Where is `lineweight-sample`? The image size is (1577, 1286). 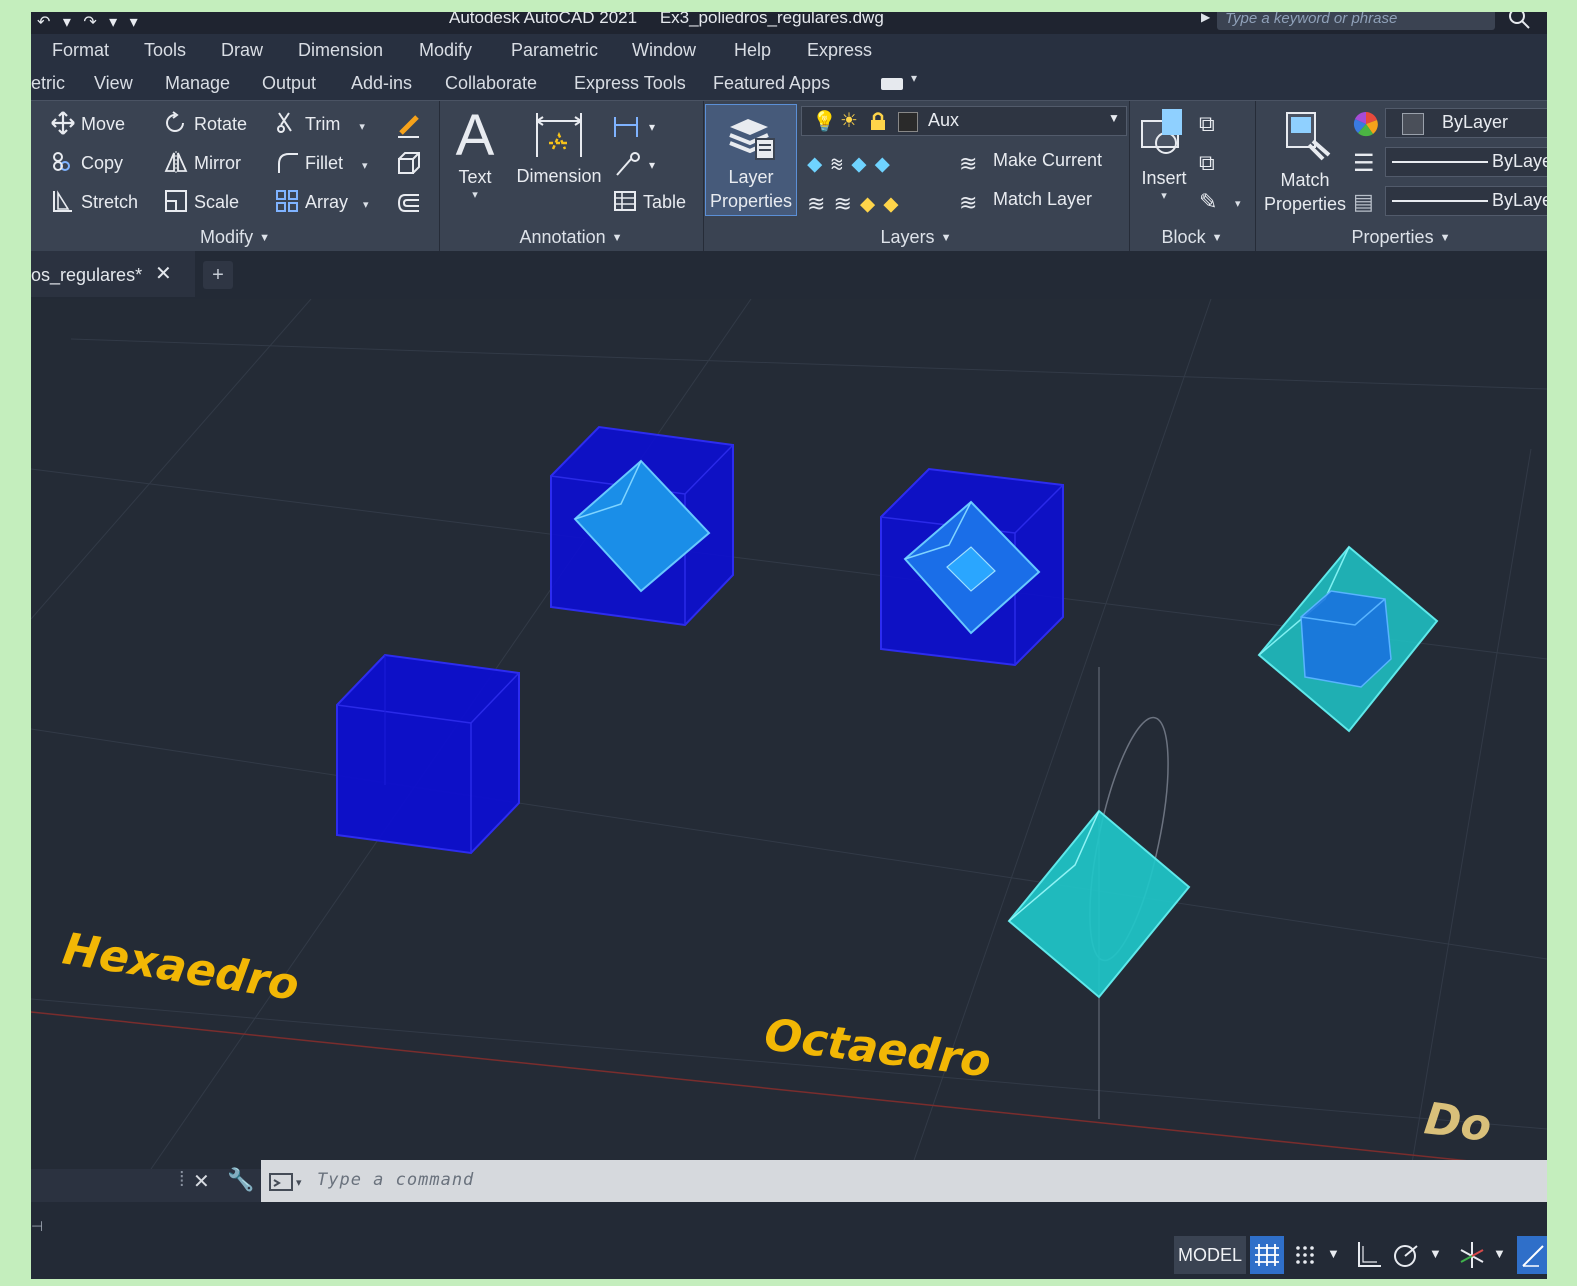 lineweight-sample is located at coordinates (1440, 162).